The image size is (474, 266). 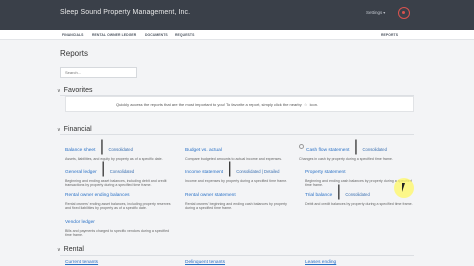 I want to click on report-link: Trial balance, so click(x=318, y=195).